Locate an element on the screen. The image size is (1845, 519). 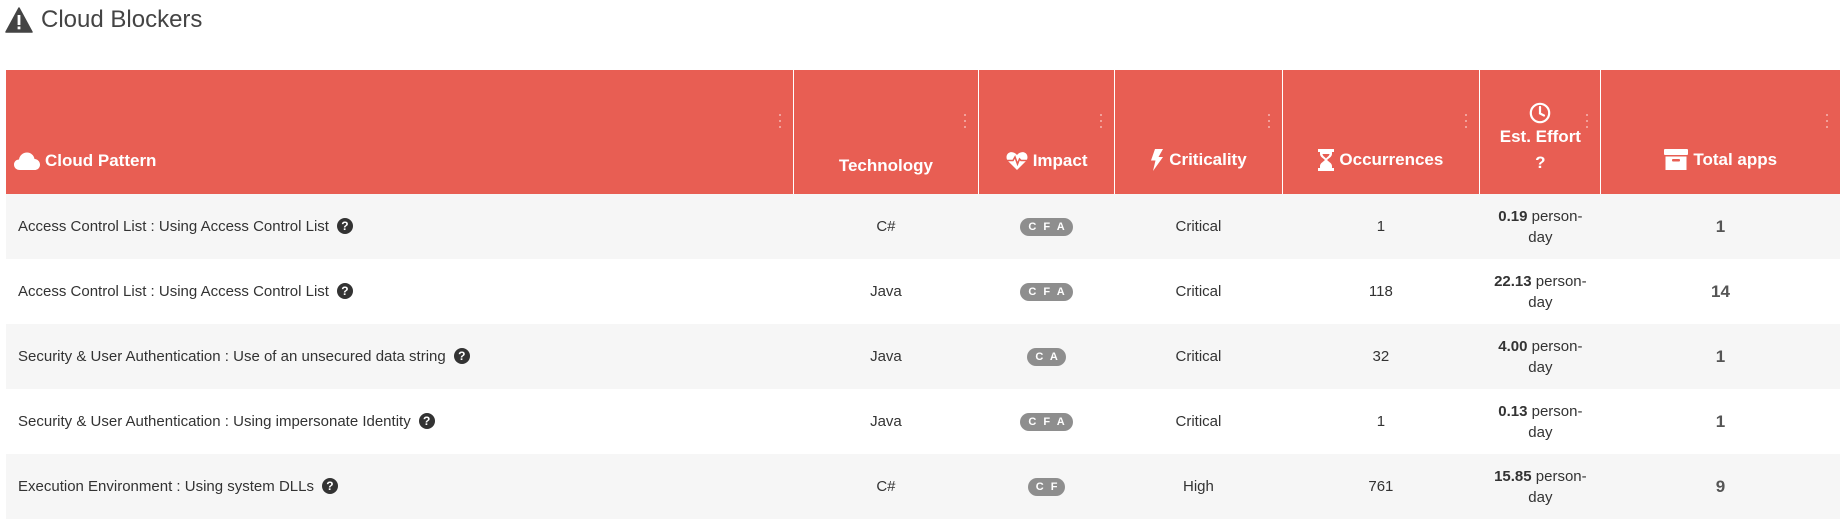
column-label: Technology is located at coordinates (885, 165).